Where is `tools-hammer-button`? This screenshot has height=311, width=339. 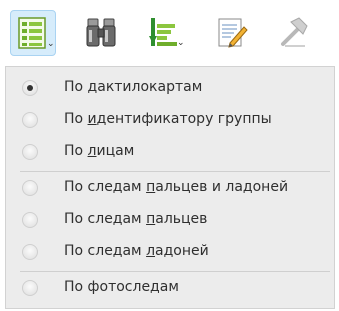 tools-hammer-button is located at coordinates (293, 33).